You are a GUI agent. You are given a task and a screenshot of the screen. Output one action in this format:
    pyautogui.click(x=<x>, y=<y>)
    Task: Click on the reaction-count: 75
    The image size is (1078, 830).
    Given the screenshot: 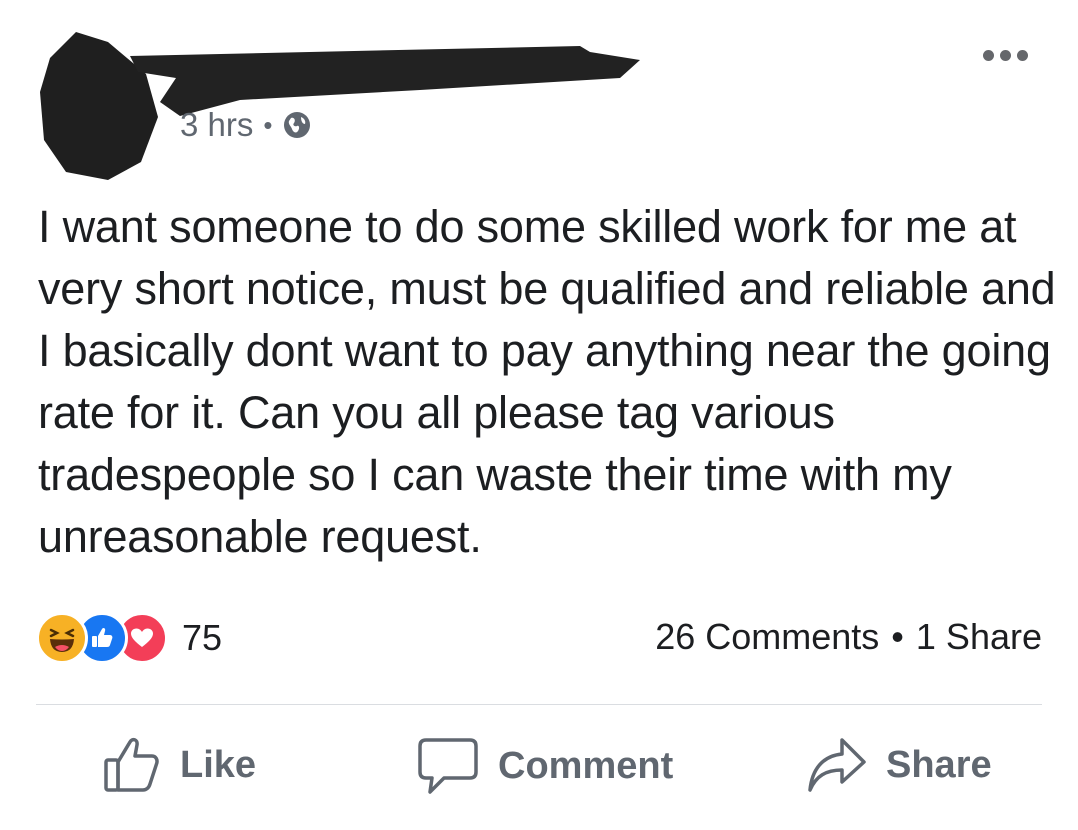 What is the action you would take?
    pyautogui.click(x=202, y=637)
    